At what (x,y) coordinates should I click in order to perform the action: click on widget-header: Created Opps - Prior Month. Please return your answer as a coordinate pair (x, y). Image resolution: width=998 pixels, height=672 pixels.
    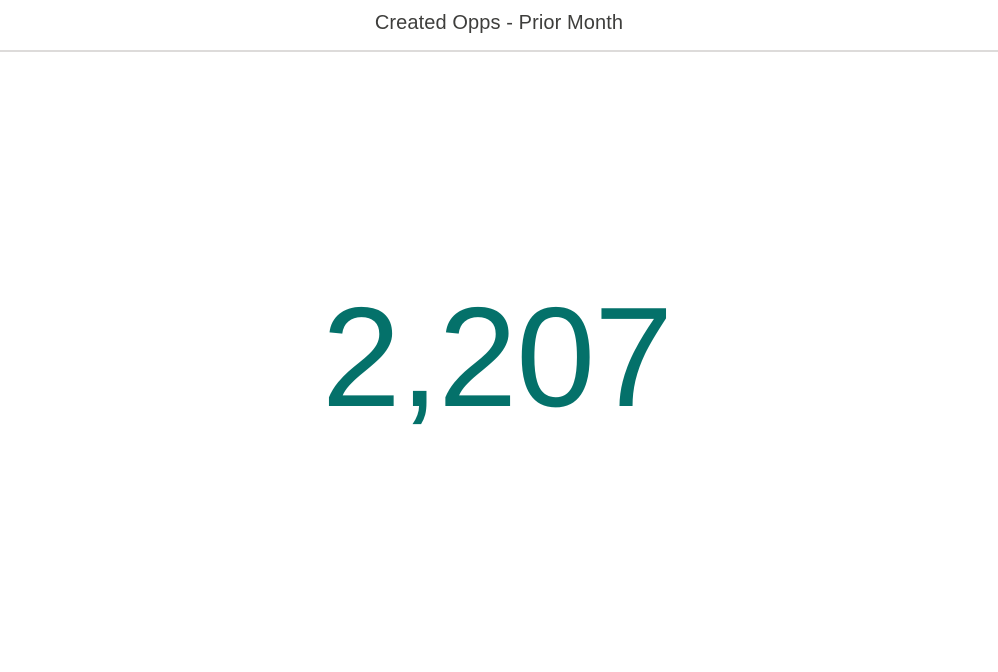
    Looking at the image, I should click on (499, 26).